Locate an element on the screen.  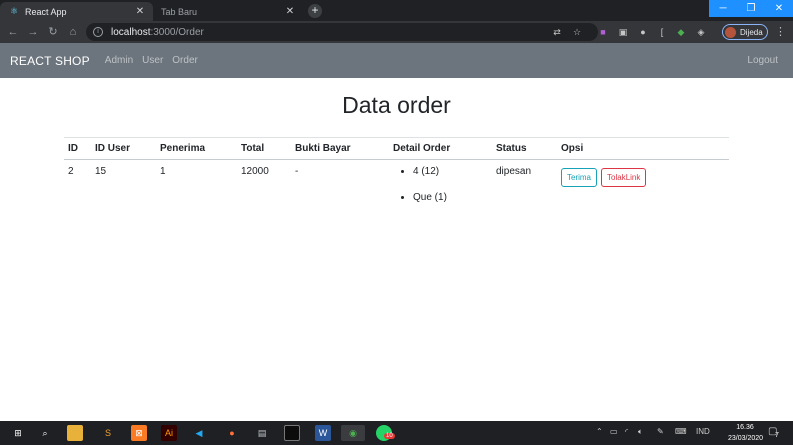
pen-icon: ✎ is located at coordinates (660, 431).